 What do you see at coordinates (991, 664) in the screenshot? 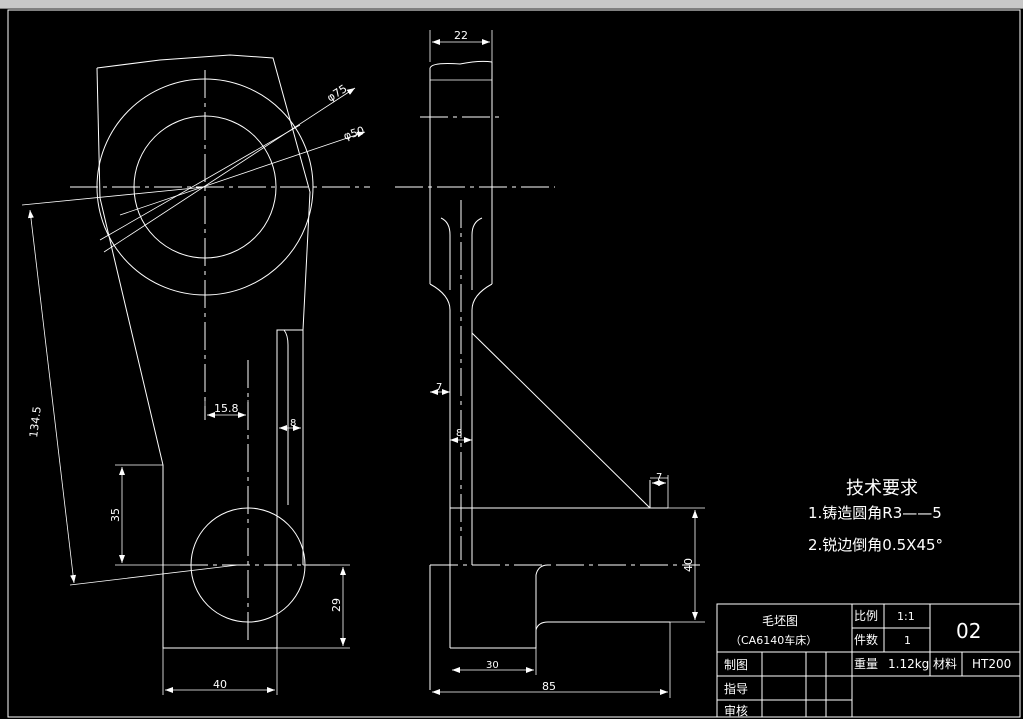
I see `material-value: HT200` at bounding box center [991, 664].